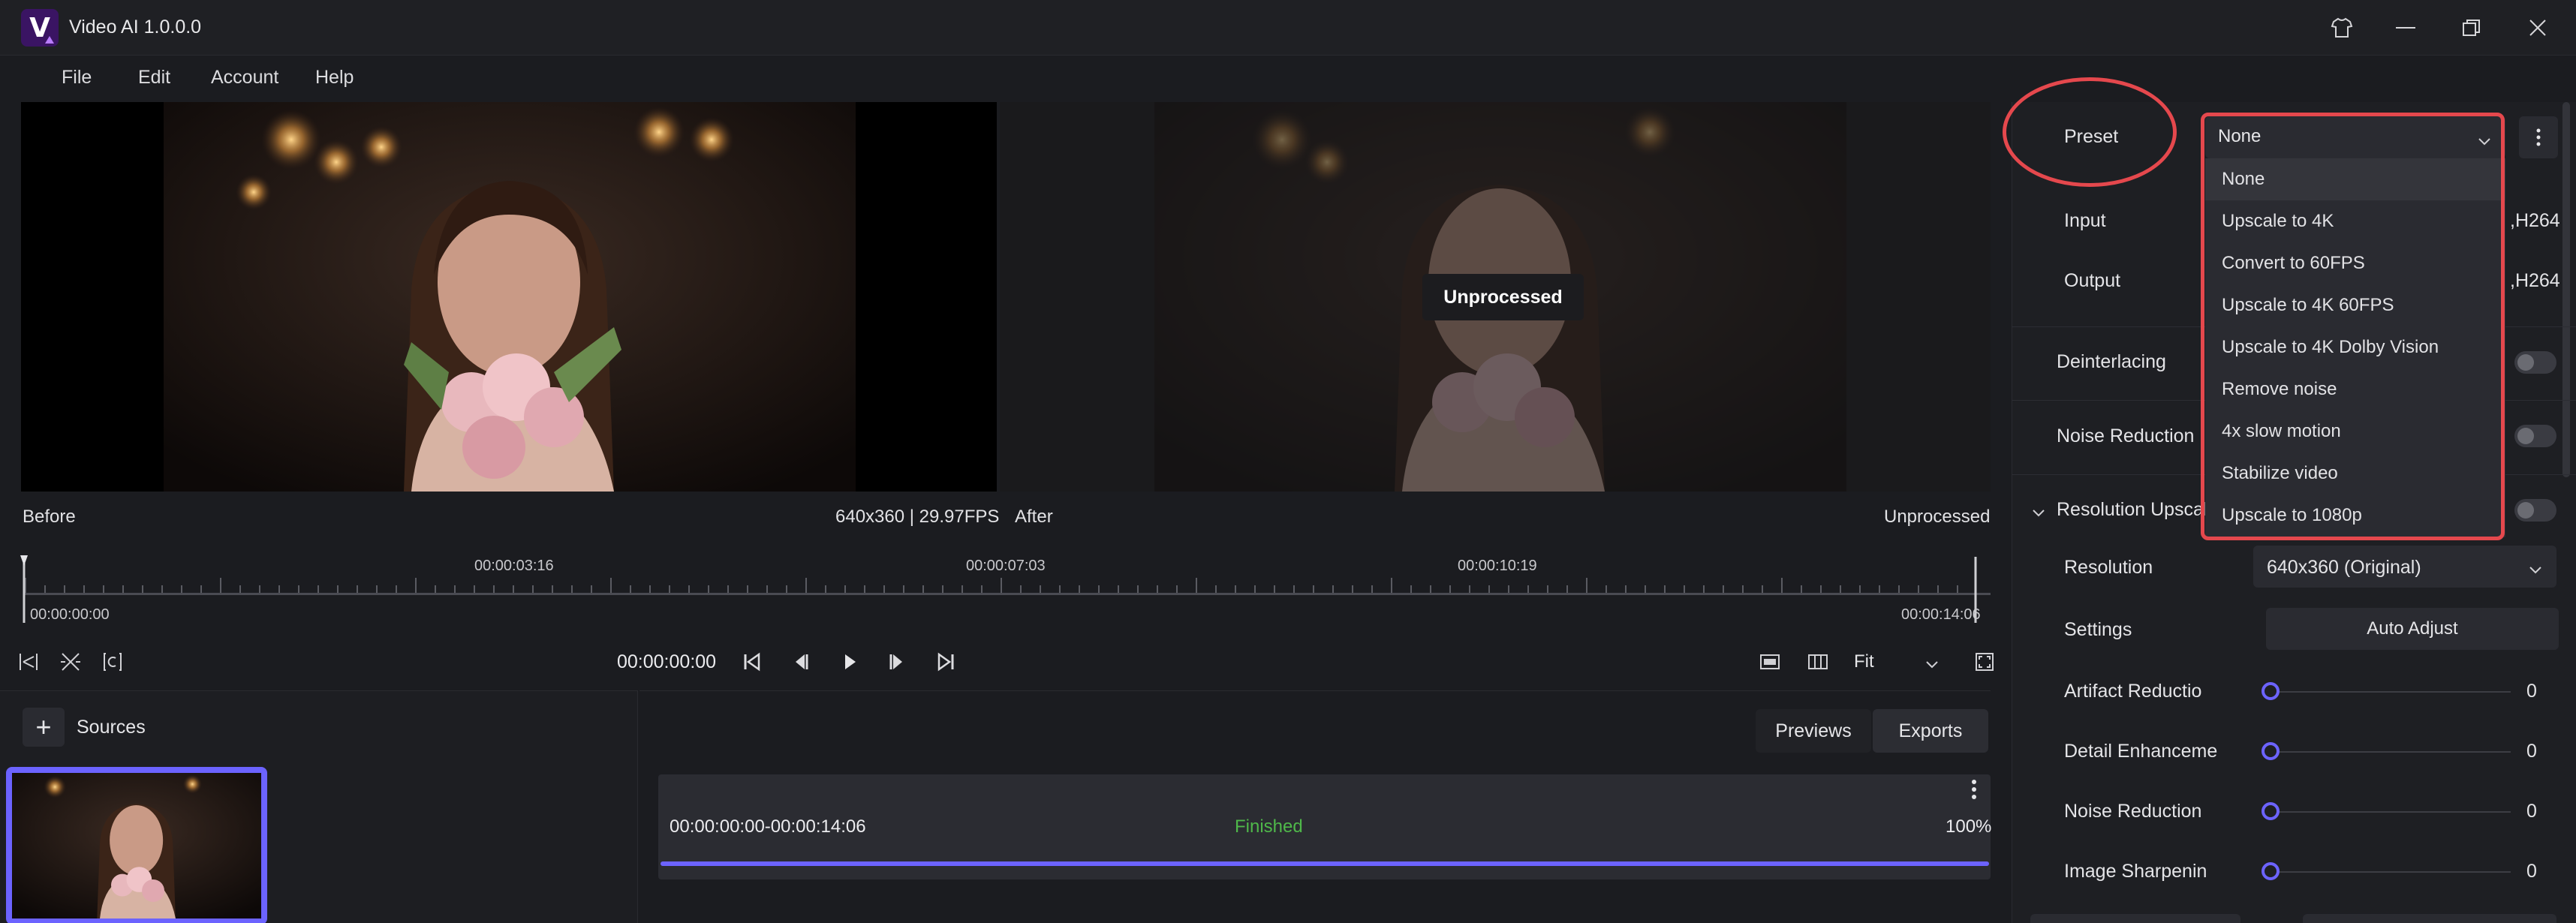 This screenshot has width=2576, height=923. Describe the element at coordinates (2141, 751) in the screenshot. I see `slider-label-detail: Detail Enhanceme` at that location.